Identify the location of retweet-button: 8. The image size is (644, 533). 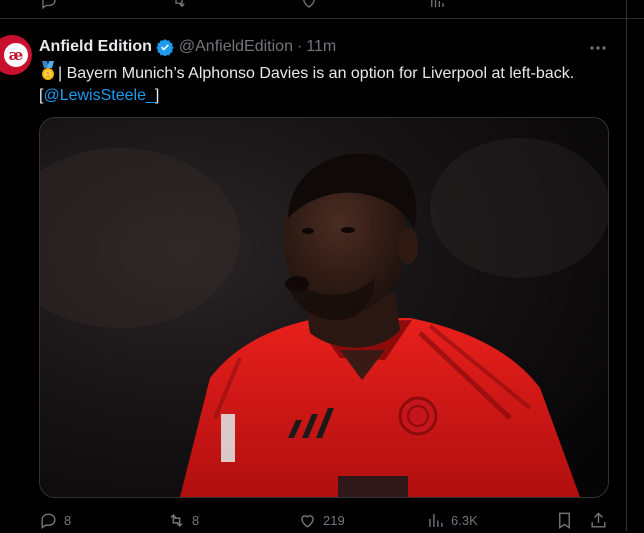
(183, 520).